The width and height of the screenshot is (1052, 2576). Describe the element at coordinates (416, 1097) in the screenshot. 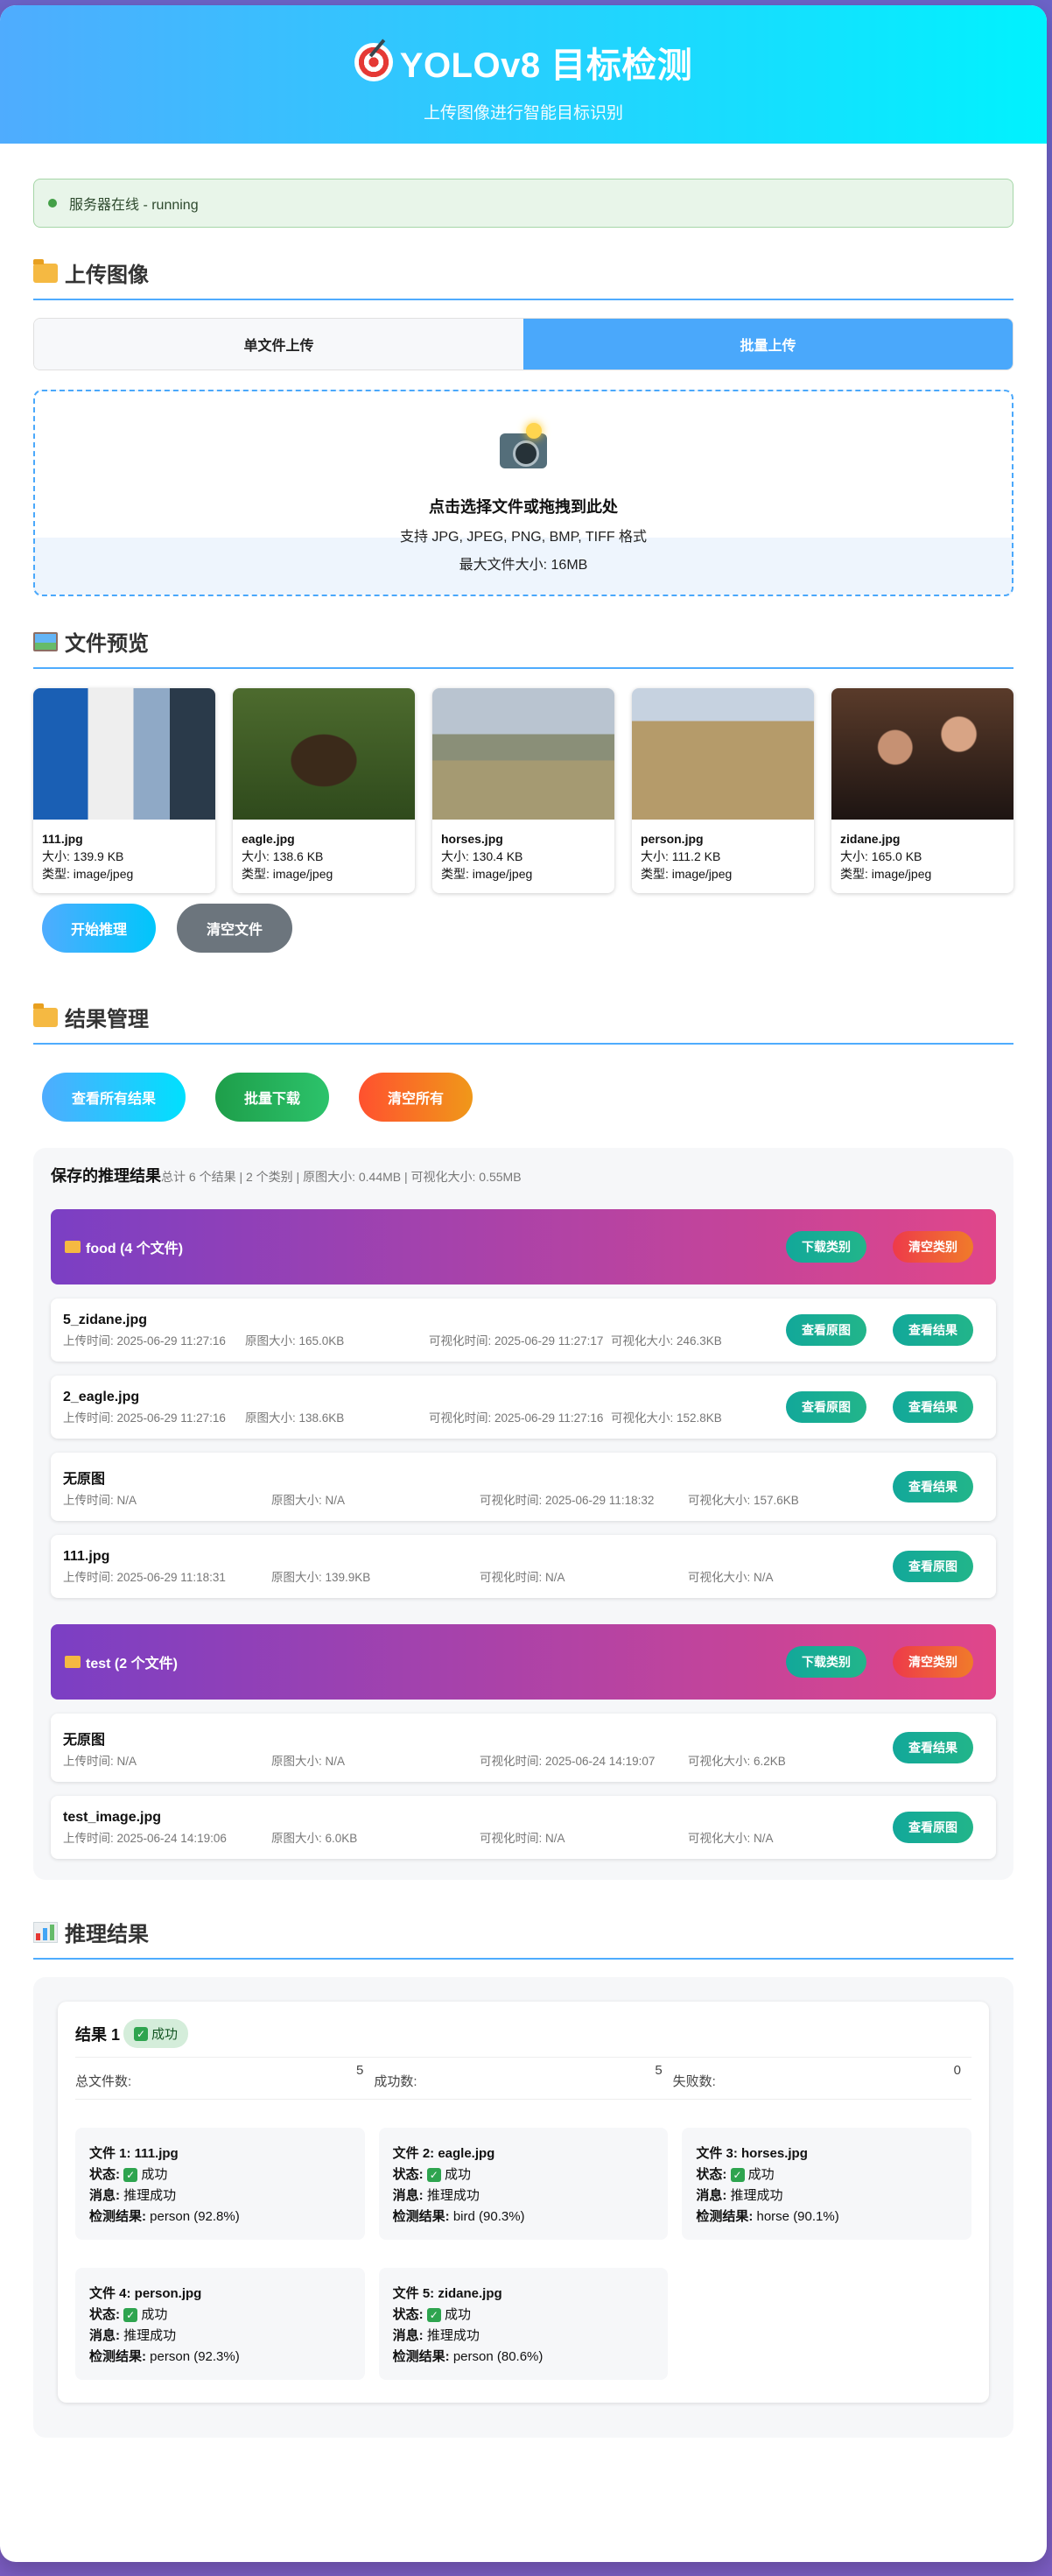

I see `clear-all-button: 清空所有` at that location.